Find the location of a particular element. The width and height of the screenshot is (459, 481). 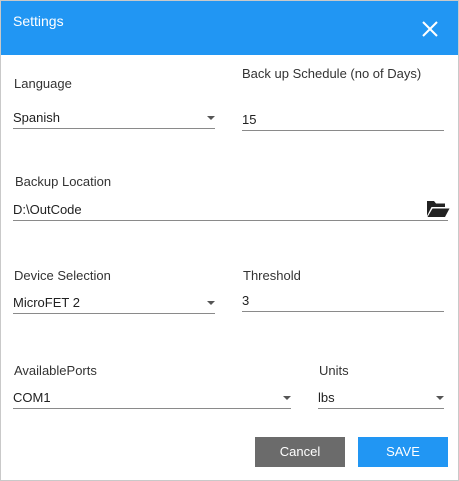

available-ports-select: COM1 is located at coordinates (152, 397).